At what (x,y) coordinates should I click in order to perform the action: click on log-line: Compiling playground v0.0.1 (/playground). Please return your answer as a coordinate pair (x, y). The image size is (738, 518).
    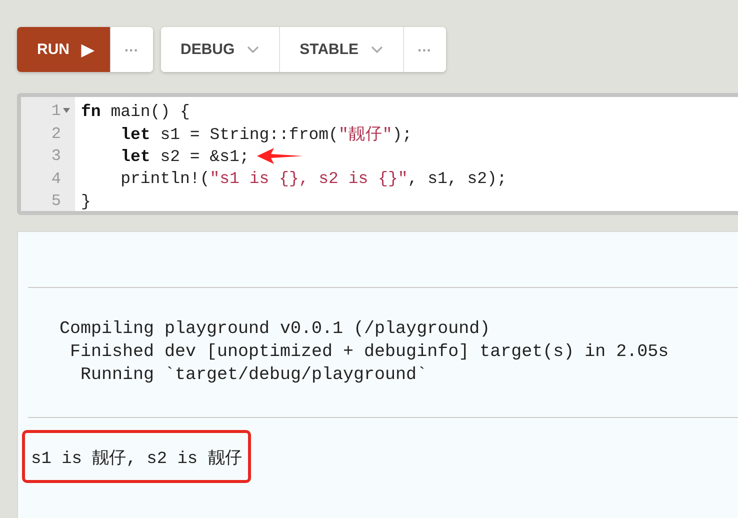
    Looking at the image, I should click on (275, 329).